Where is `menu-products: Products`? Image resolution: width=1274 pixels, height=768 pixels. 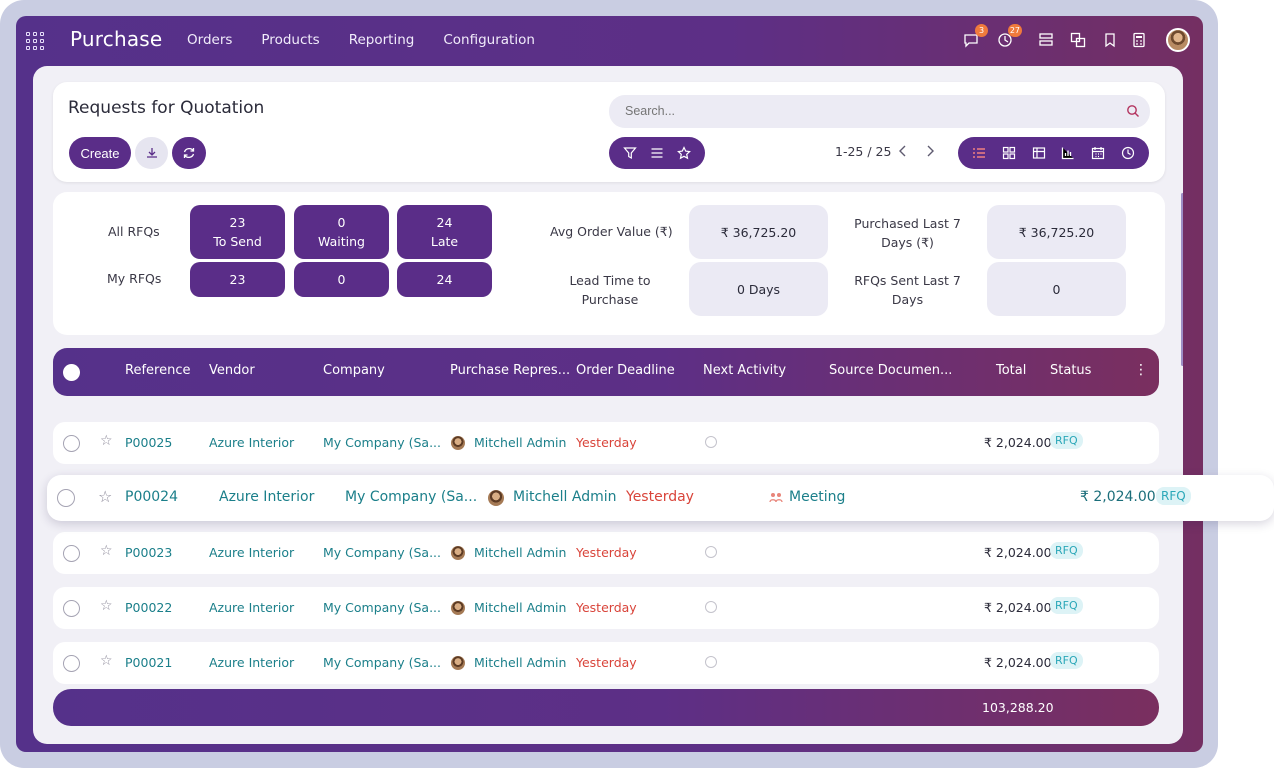
menu-products: Products is located at coordinates (290, 40).